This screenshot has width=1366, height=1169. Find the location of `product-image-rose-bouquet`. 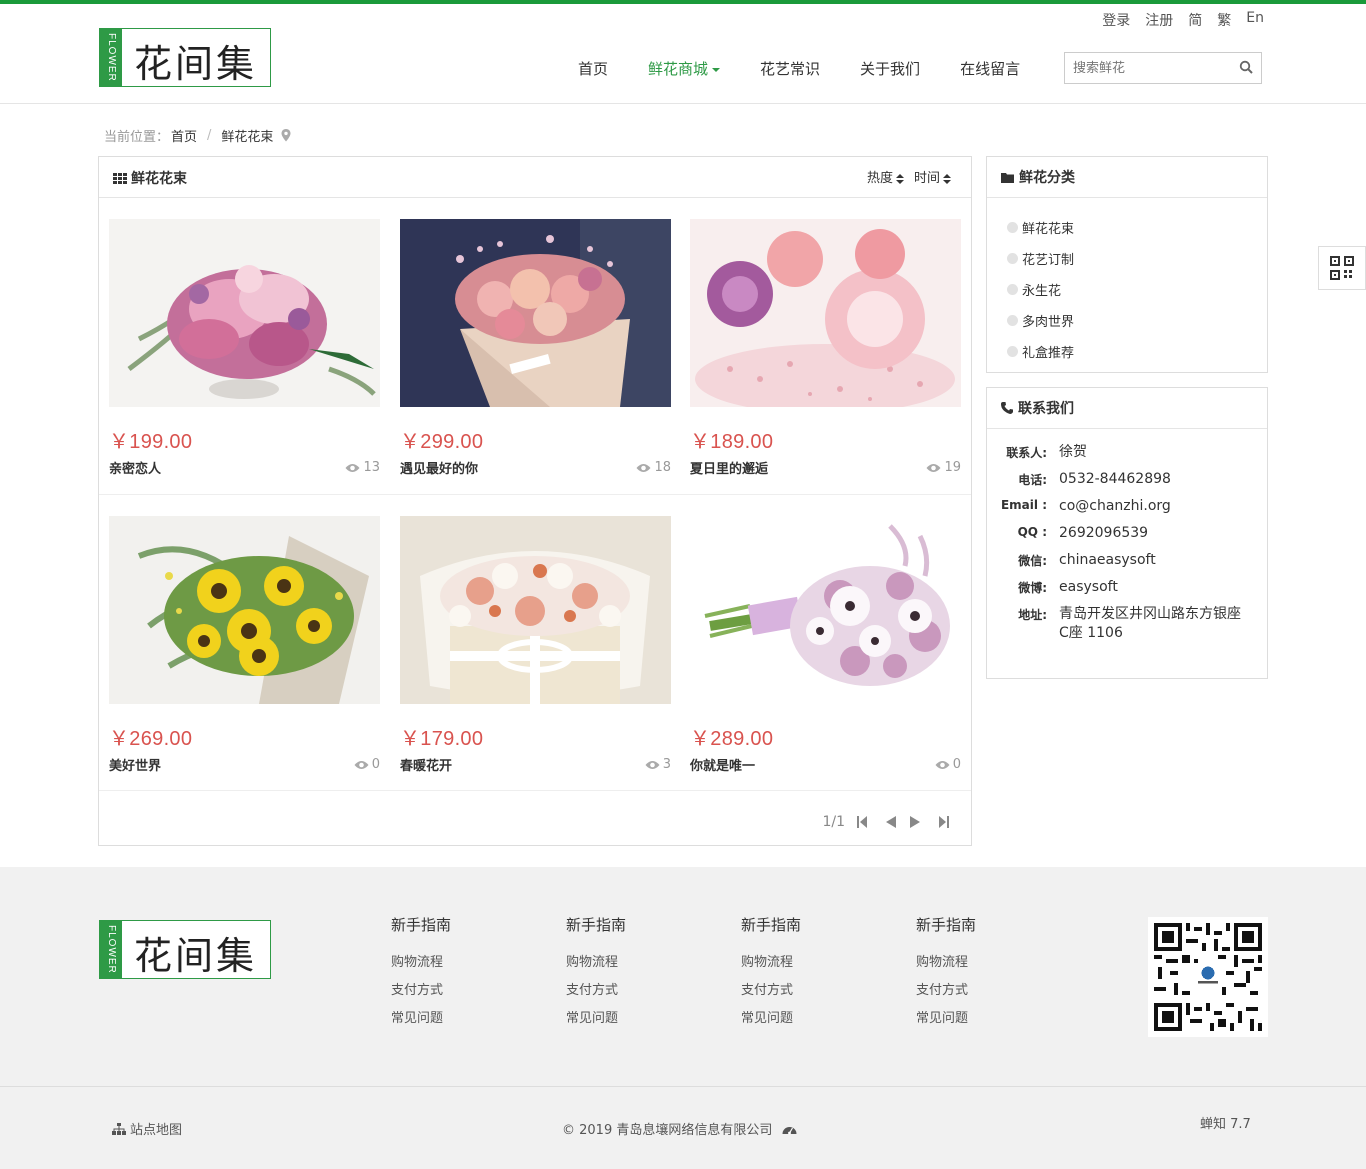

product-image-rose-bouquet is located at coordinates (535, 313).